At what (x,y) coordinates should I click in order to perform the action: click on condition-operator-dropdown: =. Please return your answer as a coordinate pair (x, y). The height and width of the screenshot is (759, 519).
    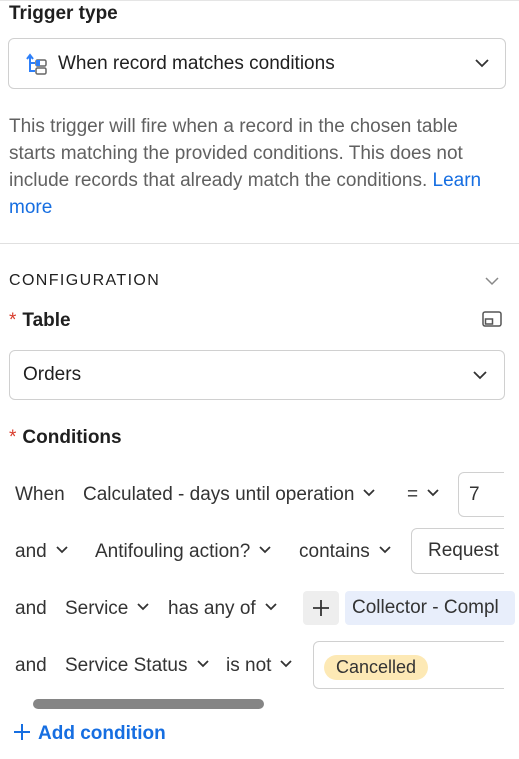
    Looking at the image, I should click on (423, 495).